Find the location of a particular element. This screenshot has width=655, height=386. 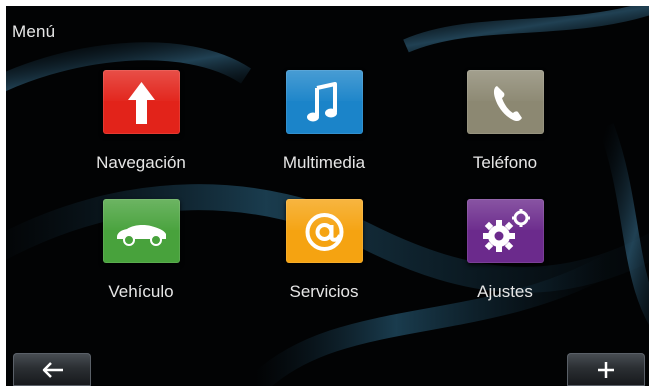

menu-item-vehiculo: Vehículo is located at coordinates (141, 259).